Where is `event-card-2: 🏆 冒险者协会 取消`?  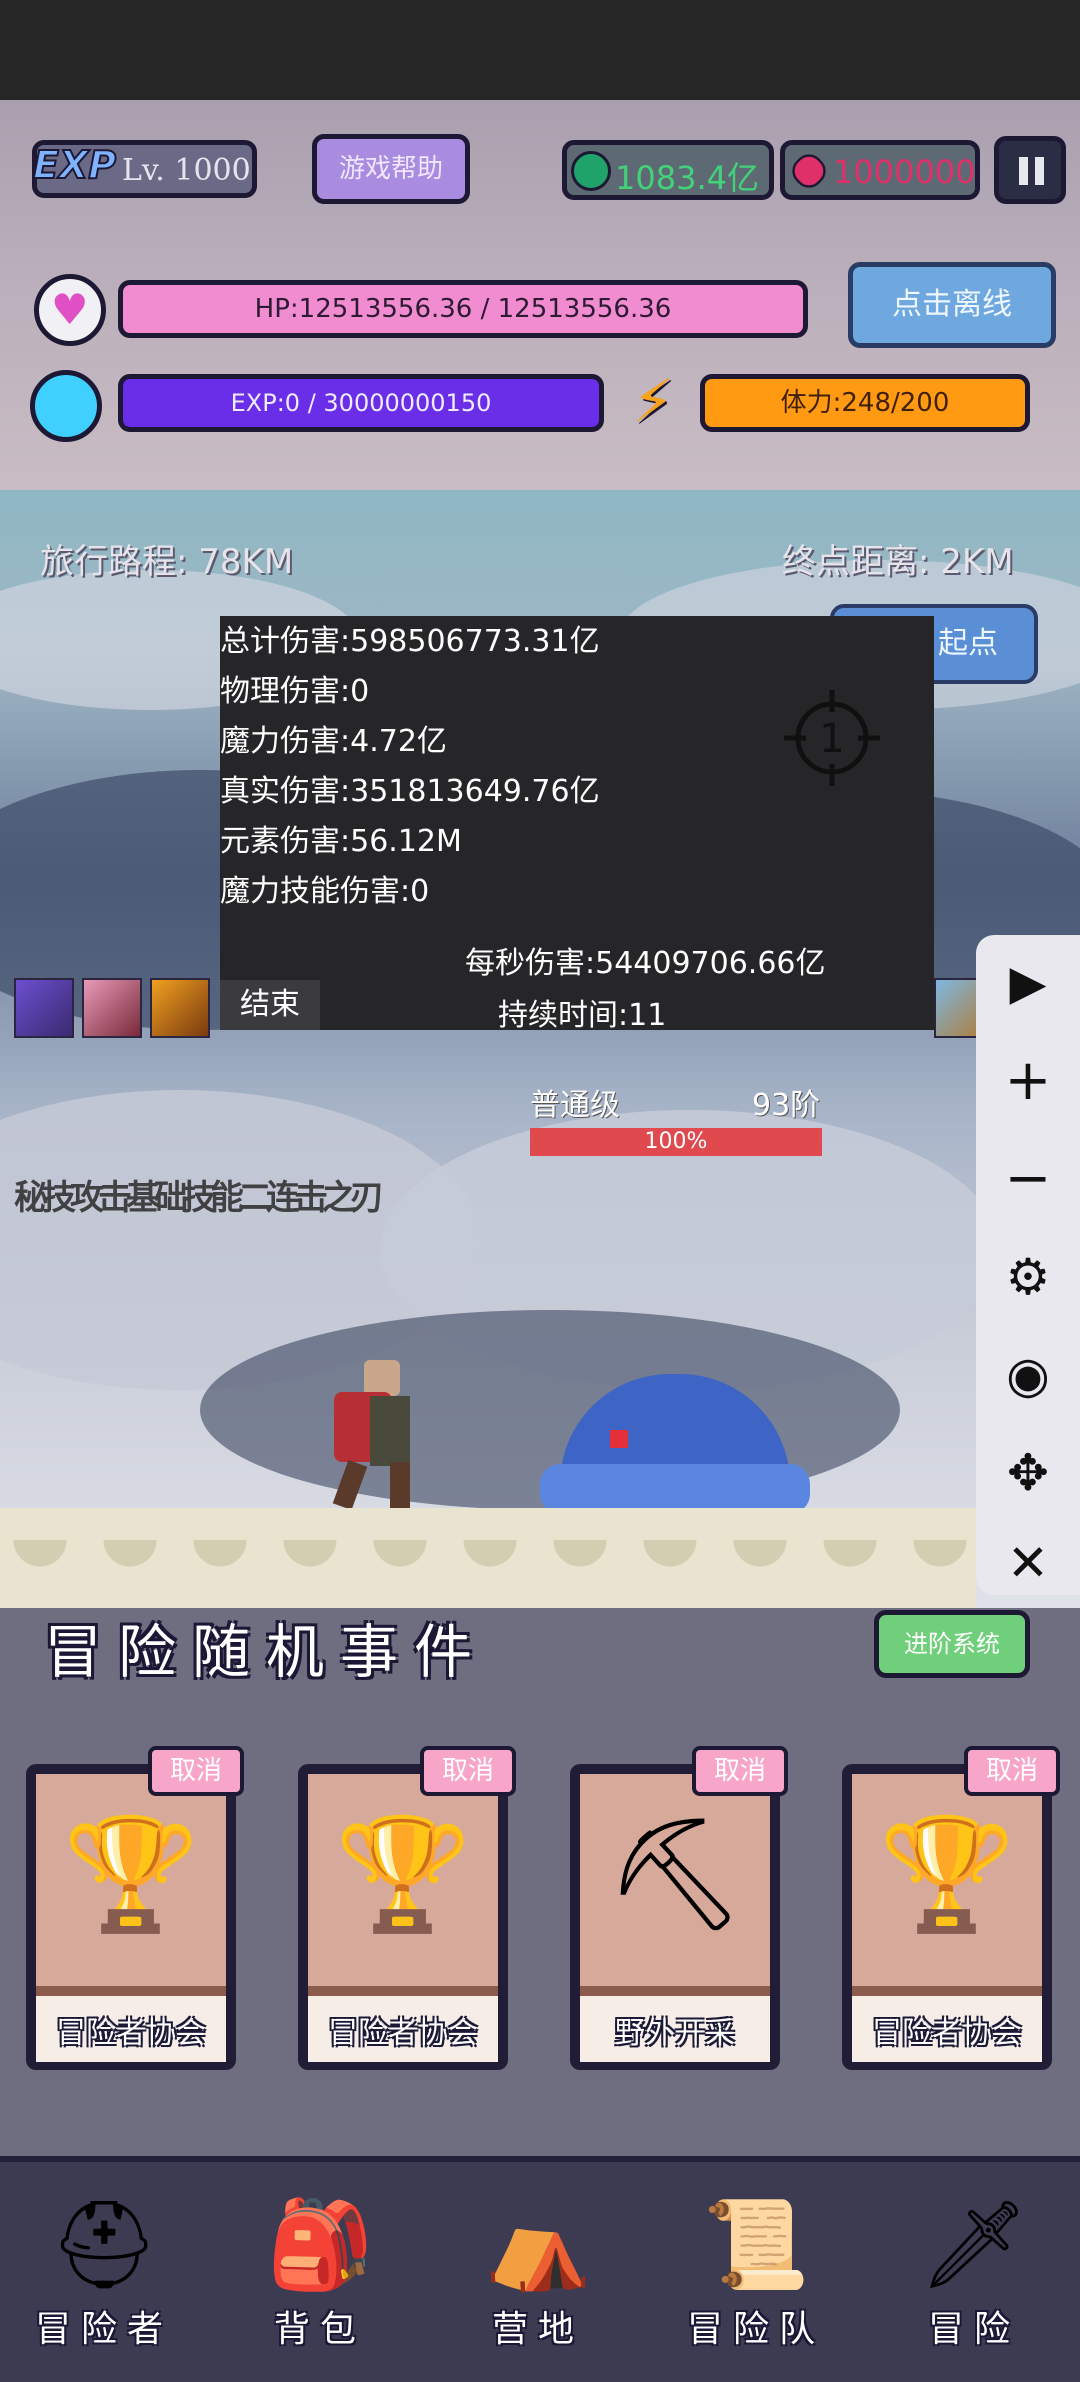 event-card-2: 🏆 冒险者协会 取消 is located at coordinates (407, 1908).